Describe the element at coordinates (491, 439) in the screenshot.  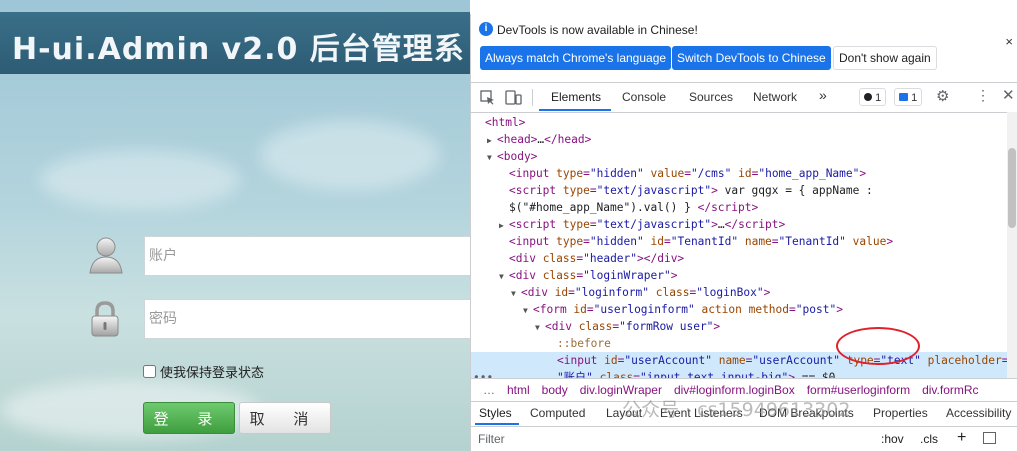
I see `filter-input: Filter` at that location.